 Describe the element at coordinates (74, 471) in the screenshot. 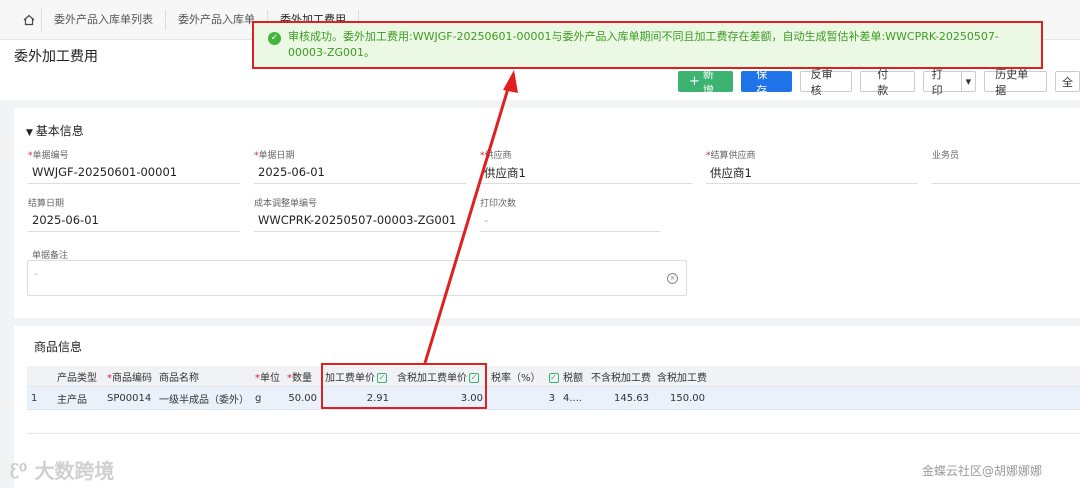

I see `watermark-left-text: 大数跨境` at that location.